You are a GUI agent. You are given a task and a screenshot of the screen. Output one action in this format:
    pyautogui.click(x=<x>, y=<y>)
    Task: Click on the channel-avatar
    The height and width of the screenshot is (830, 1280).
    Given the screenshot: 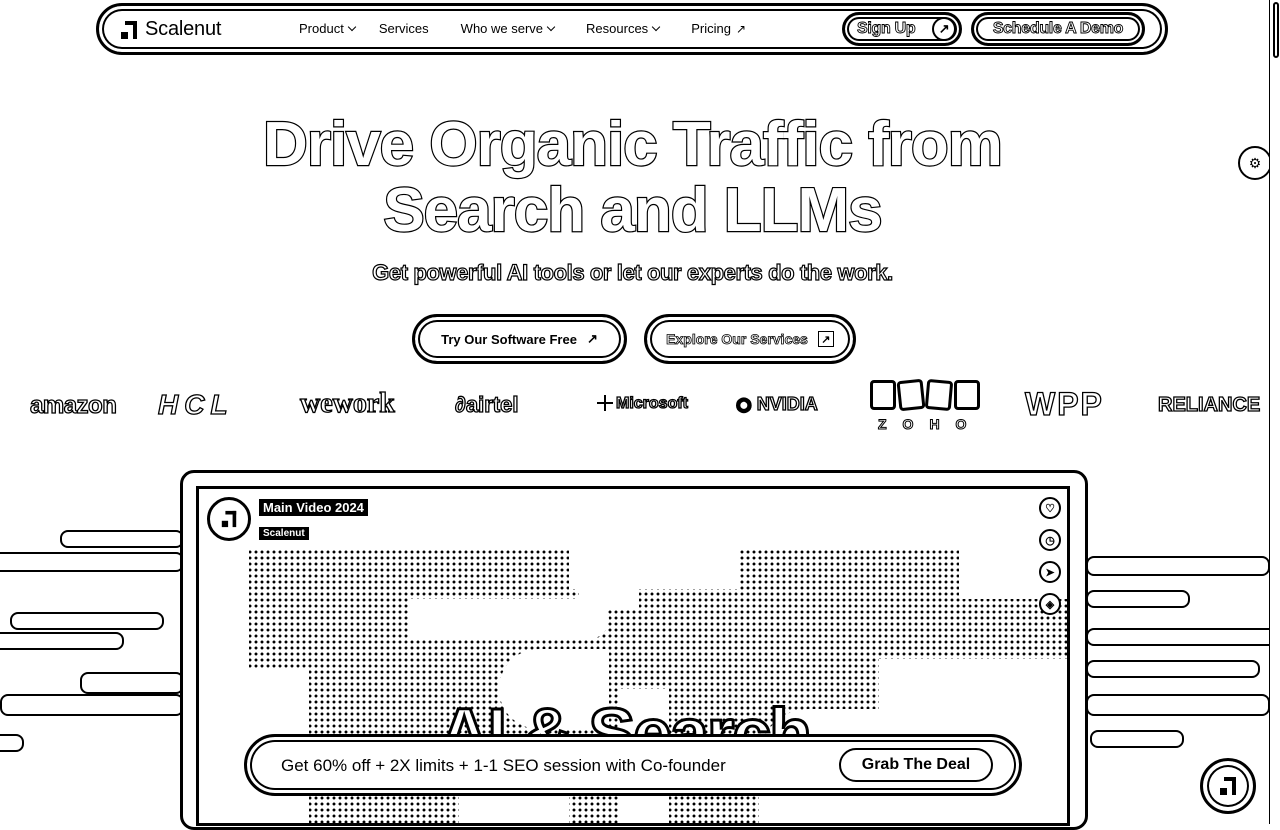 What is the action you would take?
    pyautogui.click(x=229, y=519)
    